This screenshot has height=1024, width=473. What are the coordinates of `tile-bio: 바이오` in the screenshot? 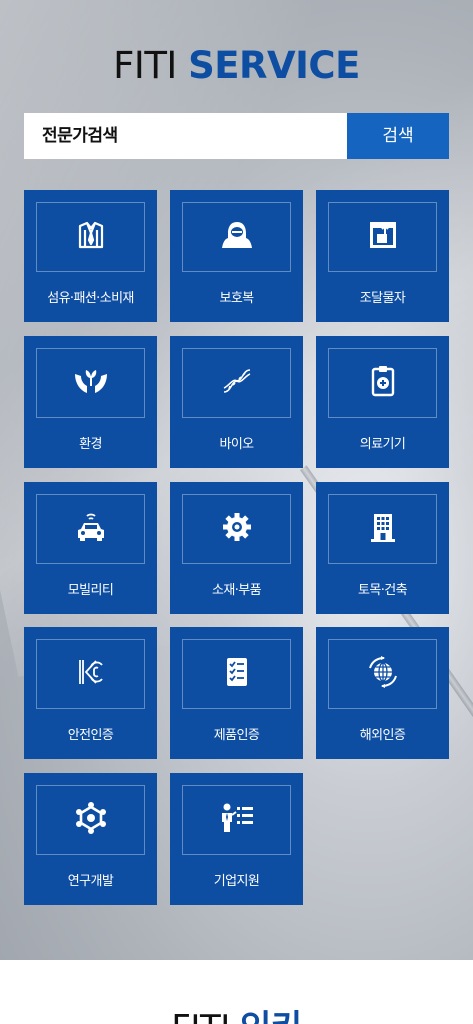 It's located at (236, 402).